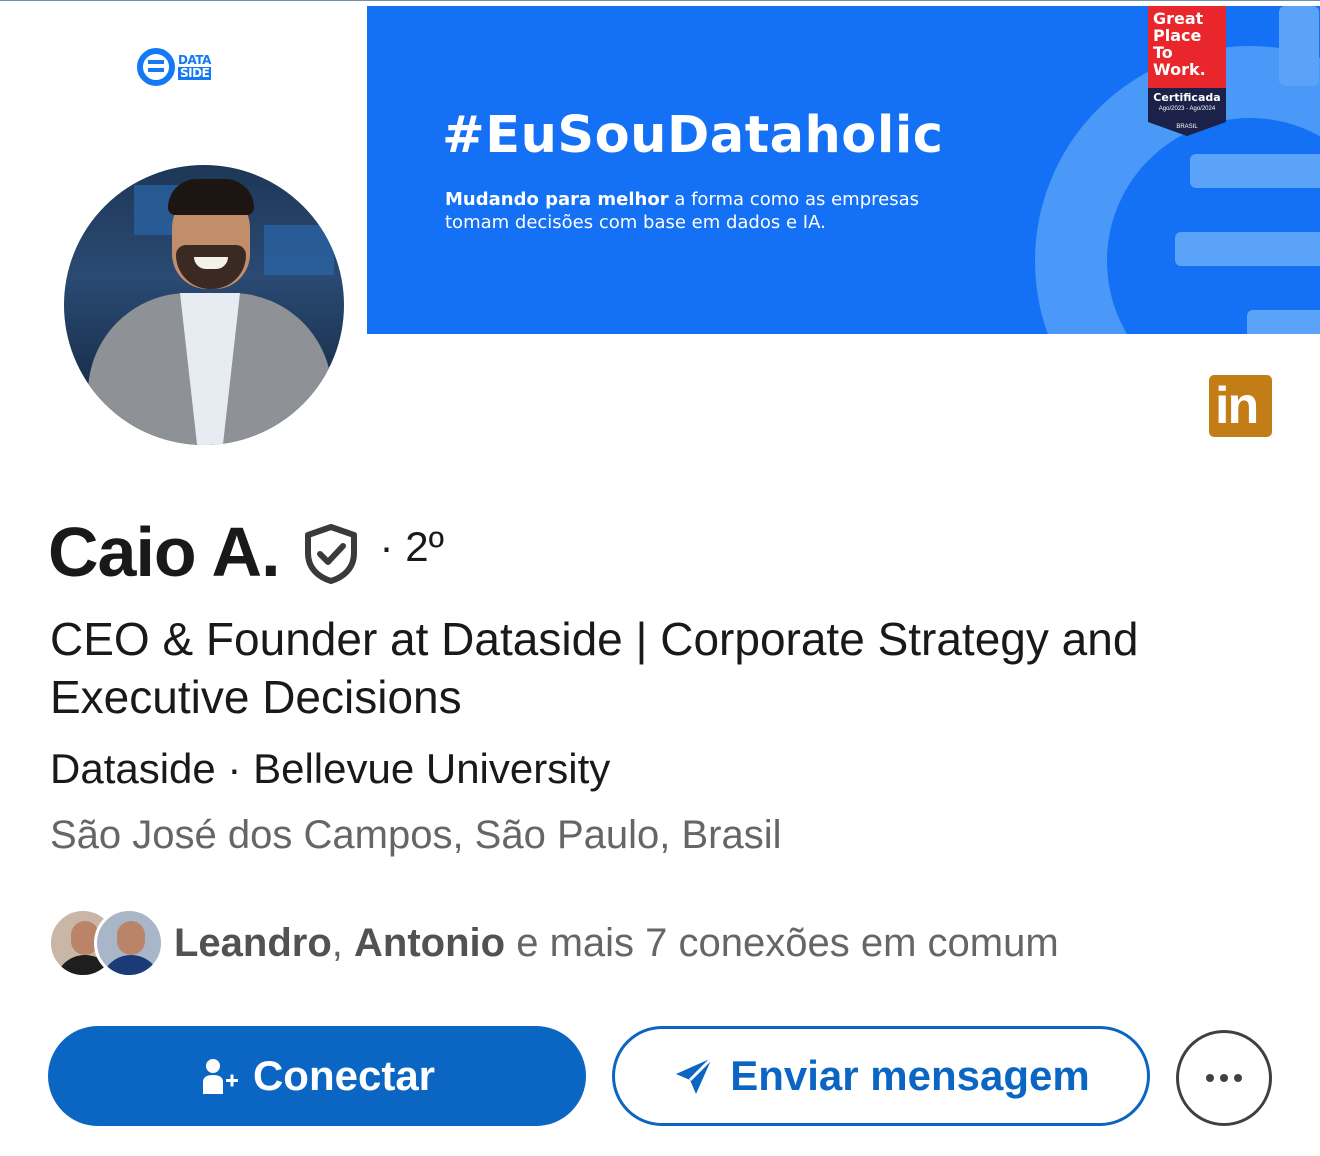 The height and width of the screenshot is (1156, 1320). I want to click on gptw-line4: Work., so click(1179, 69).